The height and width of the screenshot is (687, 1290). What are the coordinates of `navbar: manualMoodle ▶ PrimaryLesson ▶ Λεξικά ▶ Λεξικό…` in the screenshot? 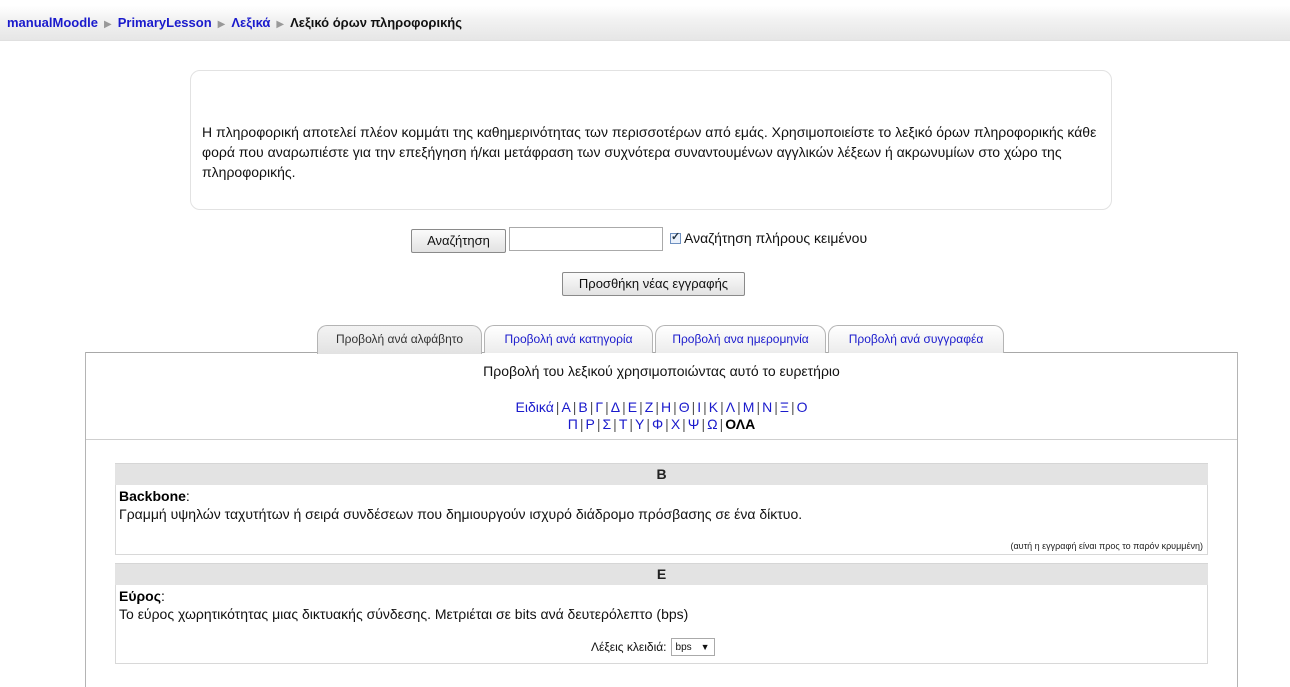 It's located at (645, 23).